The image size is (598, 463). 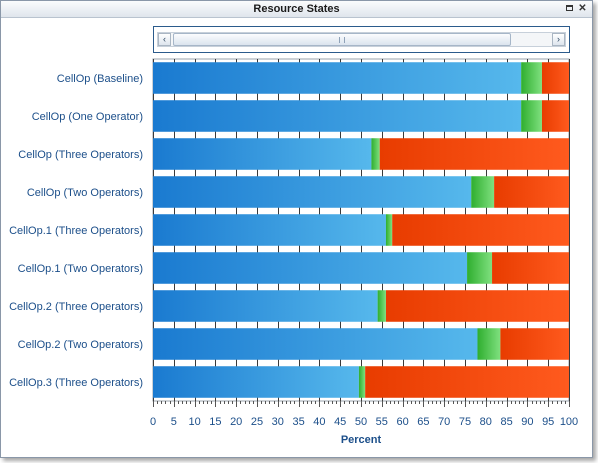 I want to click on x-tick-label: 50, so click(x=361, y=422).